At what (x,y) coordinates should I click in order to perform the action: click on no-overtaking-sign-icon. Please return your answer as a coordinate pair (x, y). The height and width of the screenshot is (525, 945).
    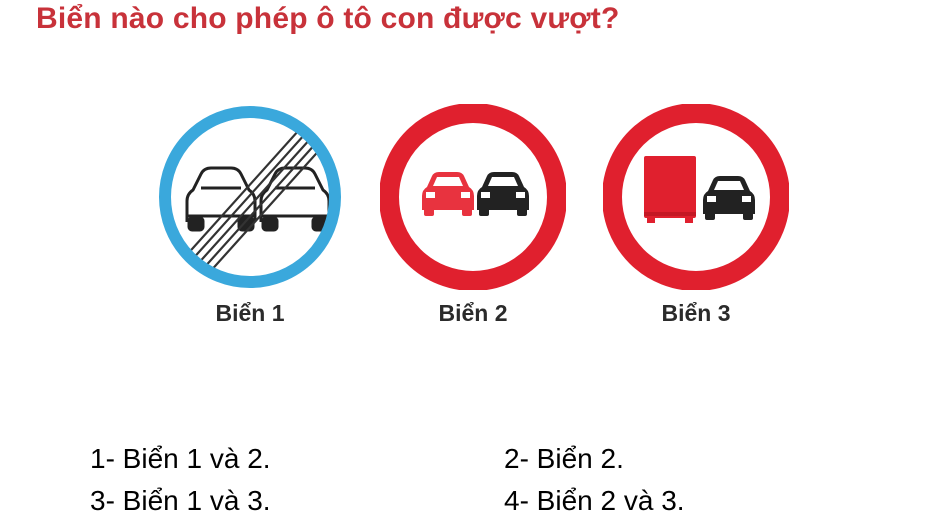
    Looking at the image, I should click on (473, 197).